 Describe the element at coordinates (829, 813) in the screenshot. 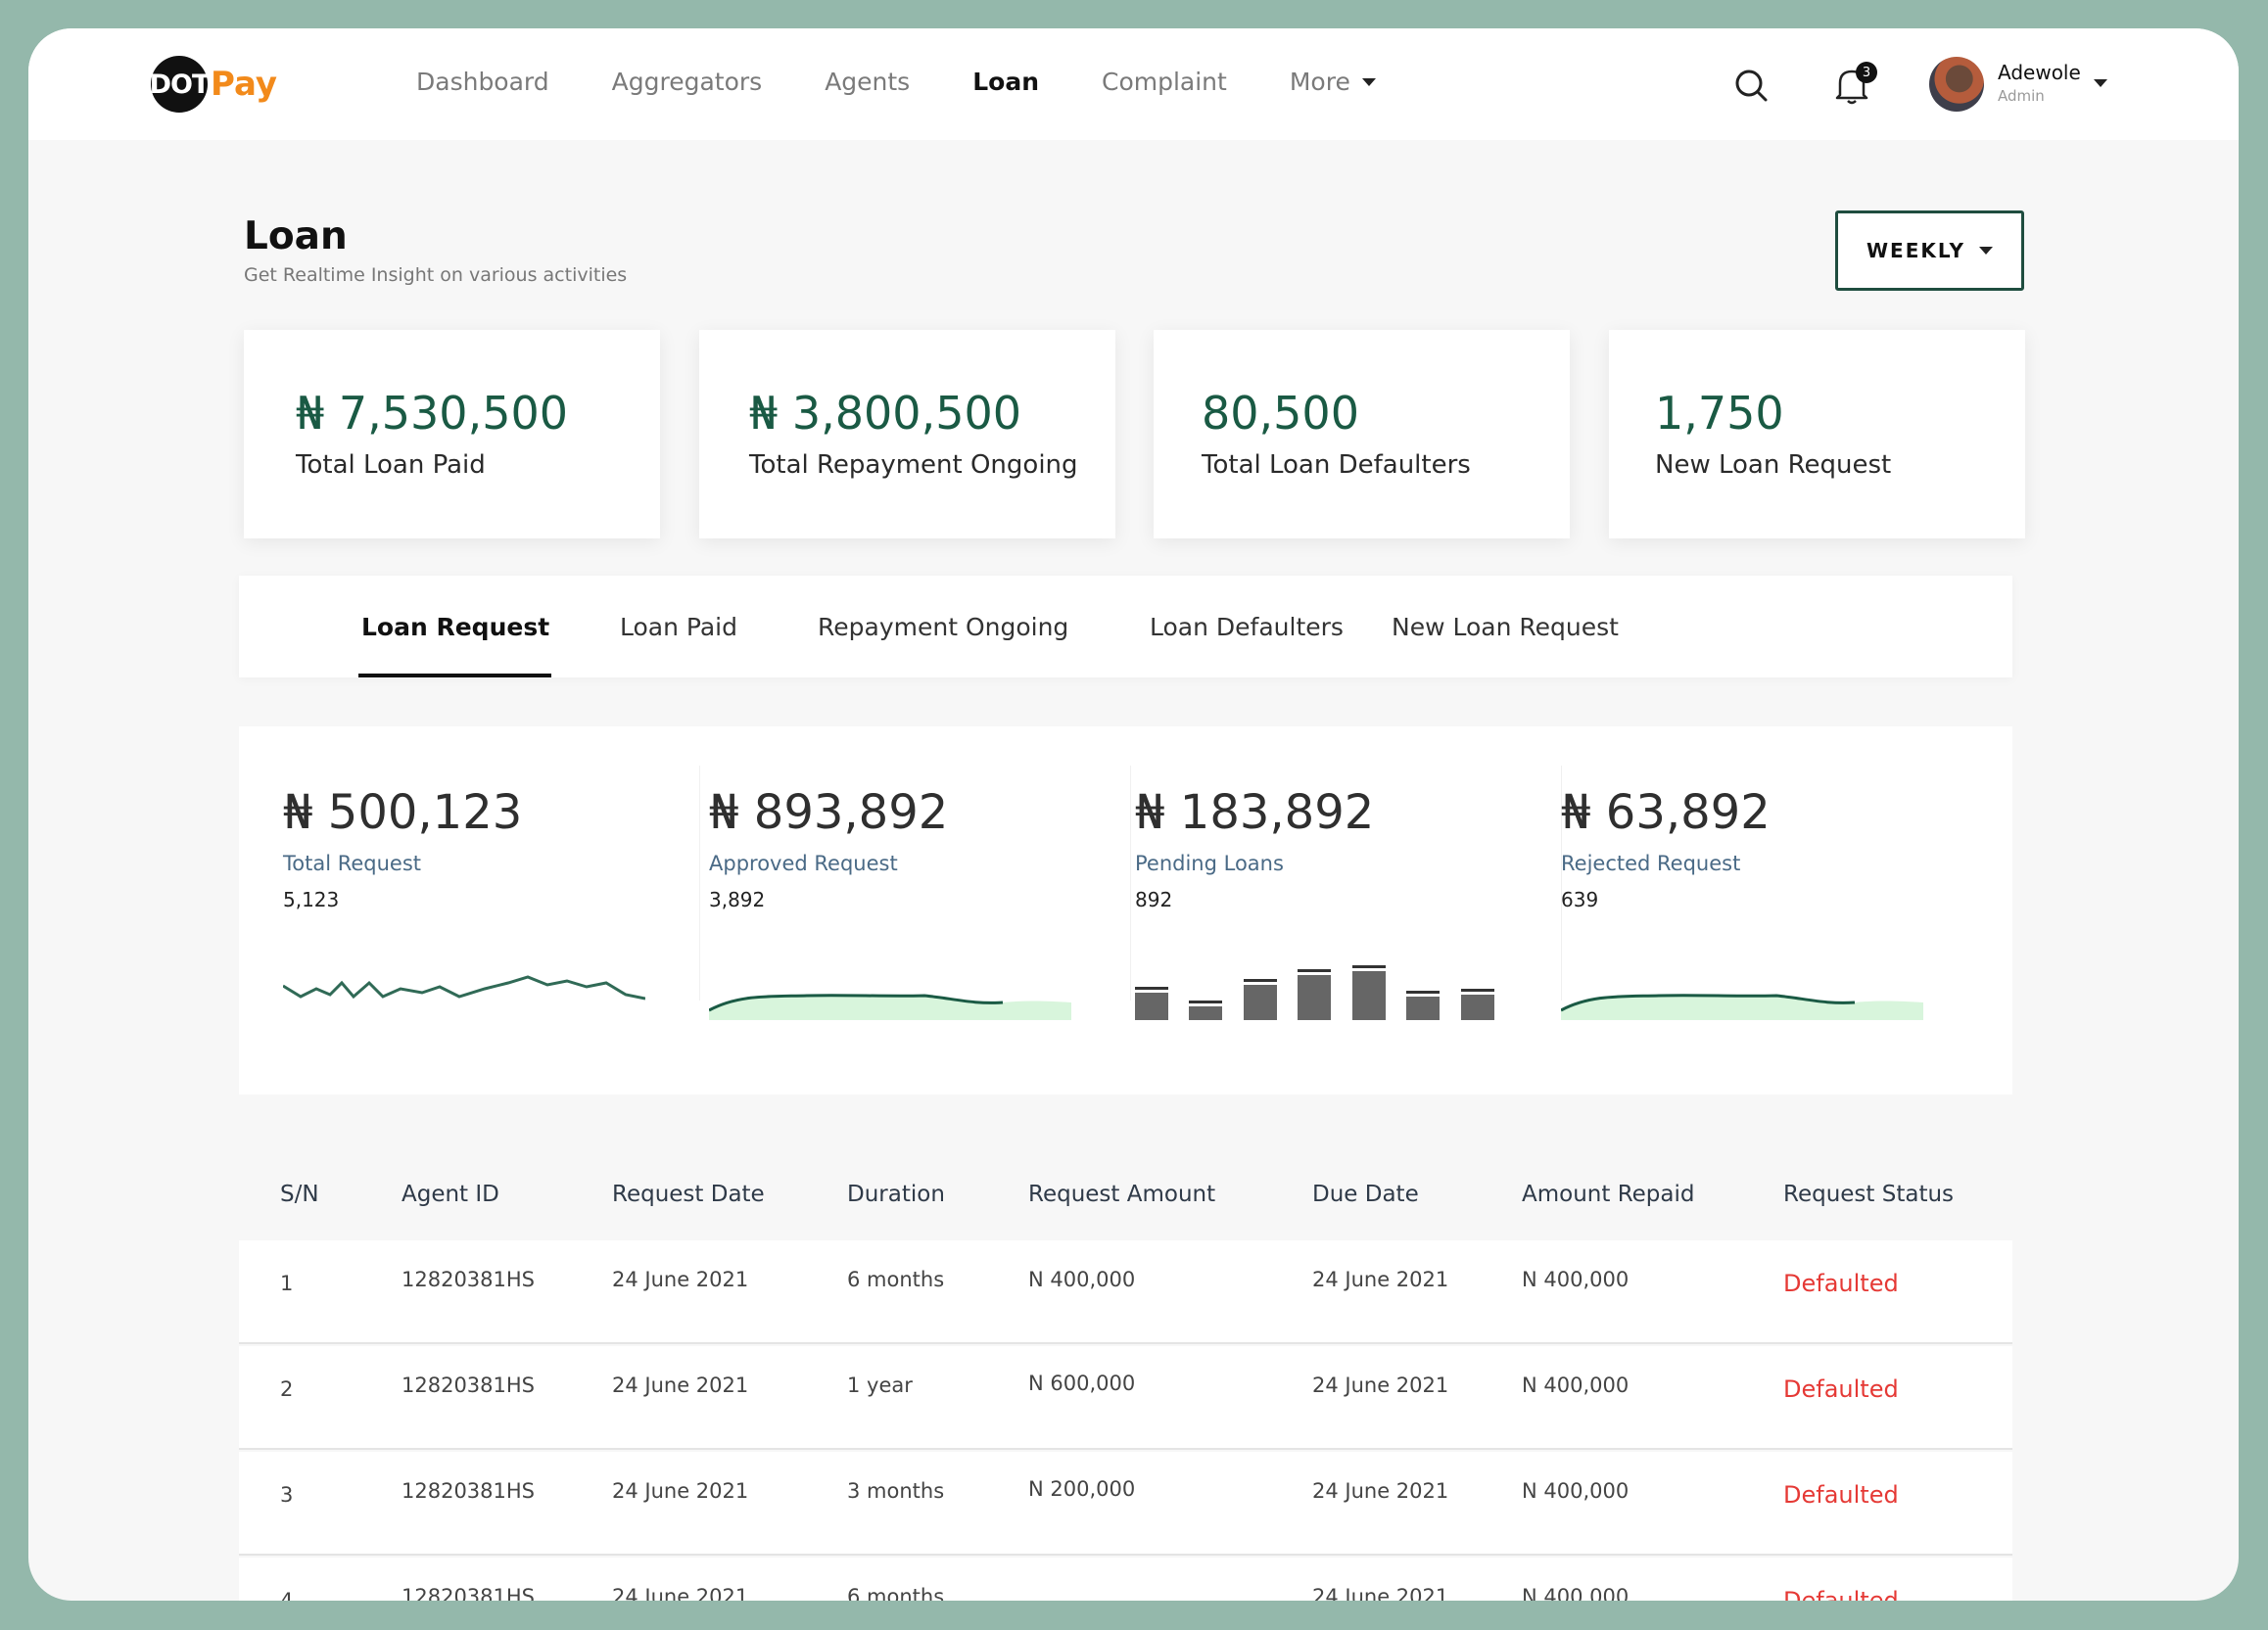

I see `metric-value: ₦ 893,892` at that location.